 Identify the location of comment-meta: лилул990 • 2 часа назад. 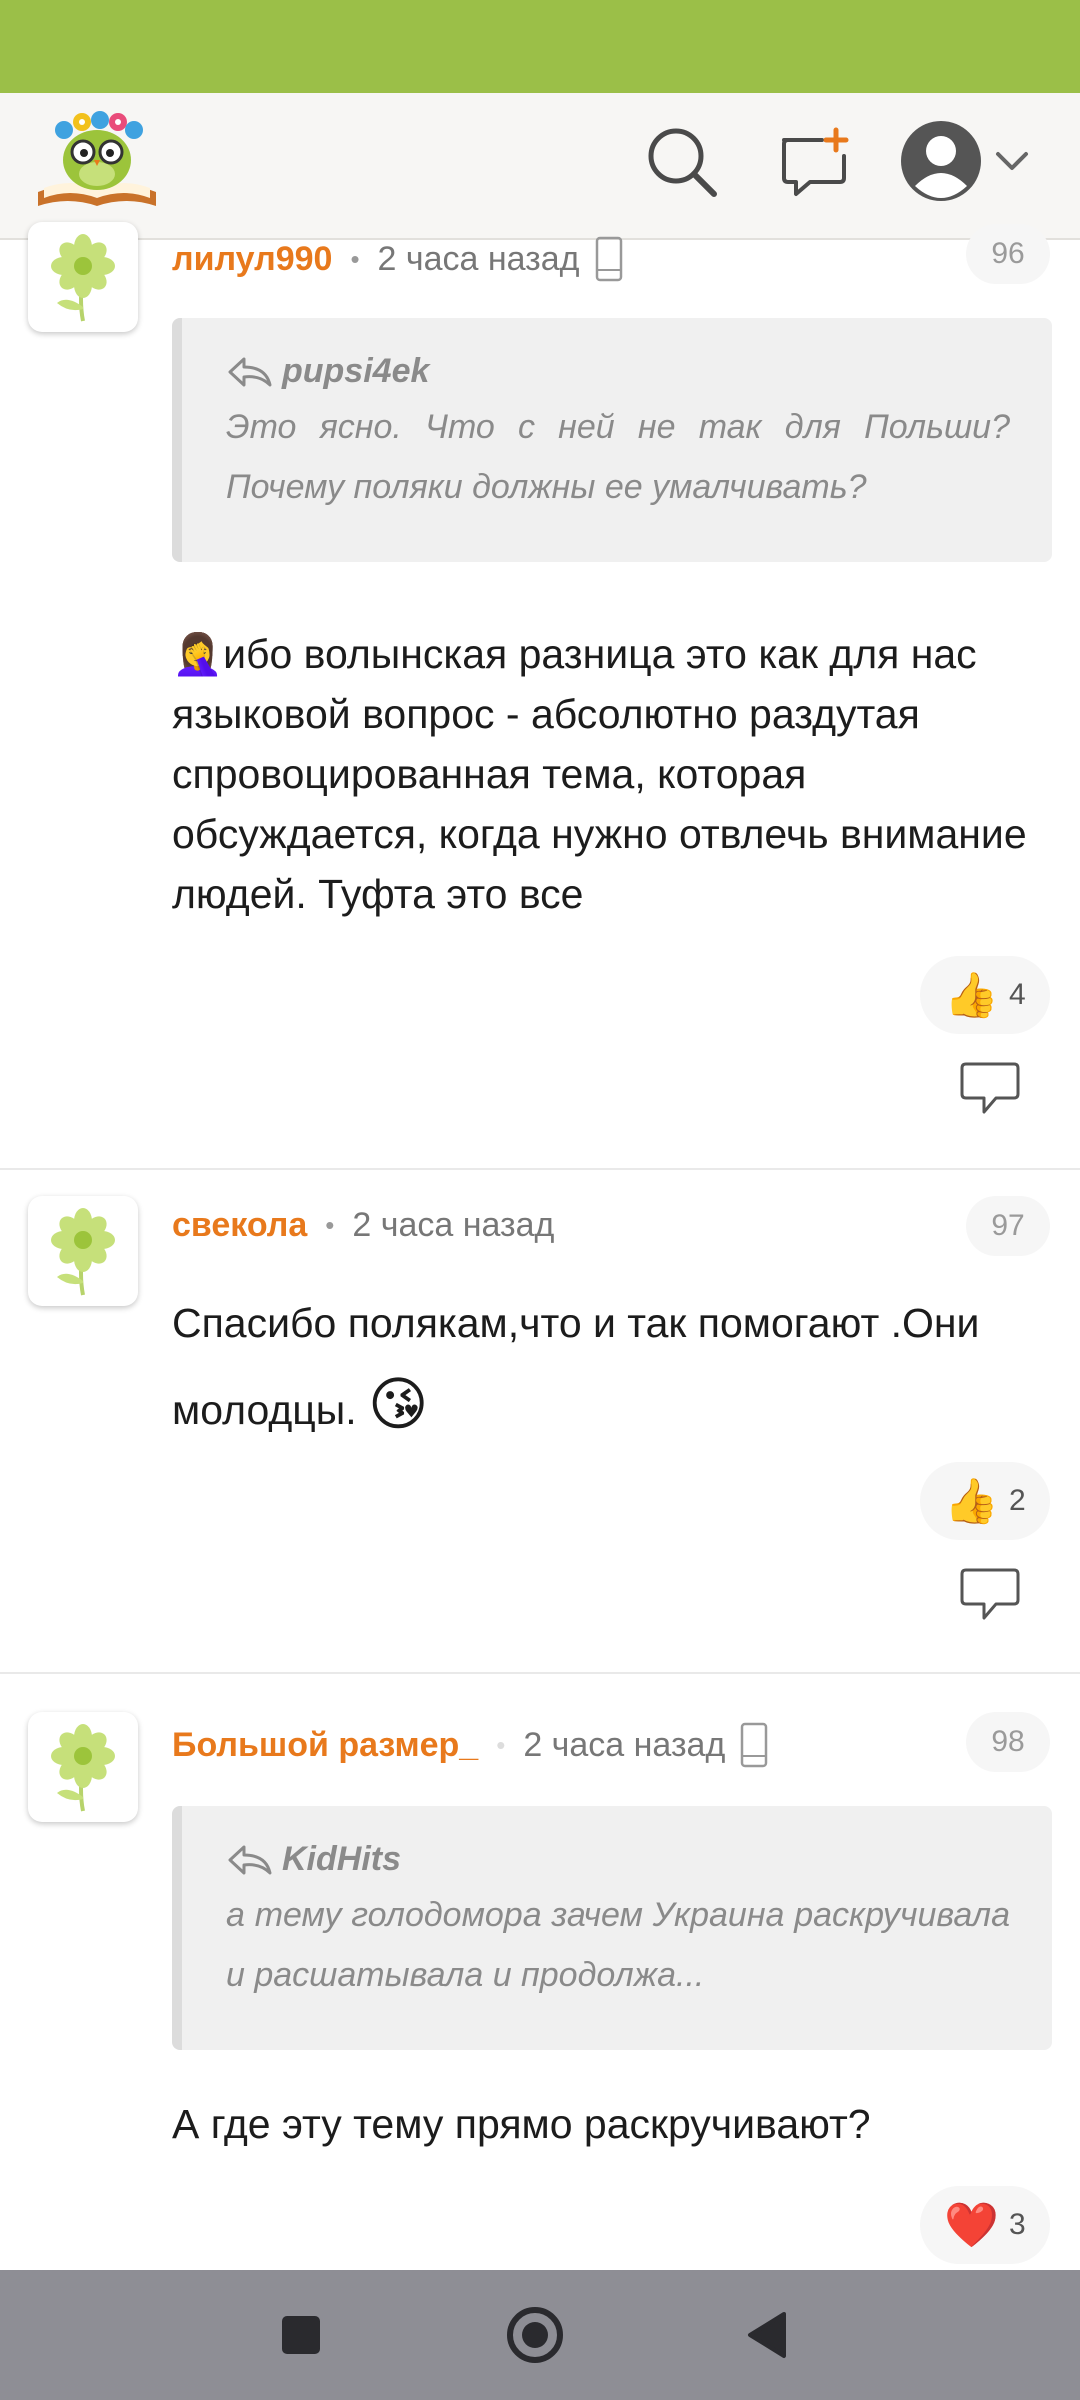
(398, 259).